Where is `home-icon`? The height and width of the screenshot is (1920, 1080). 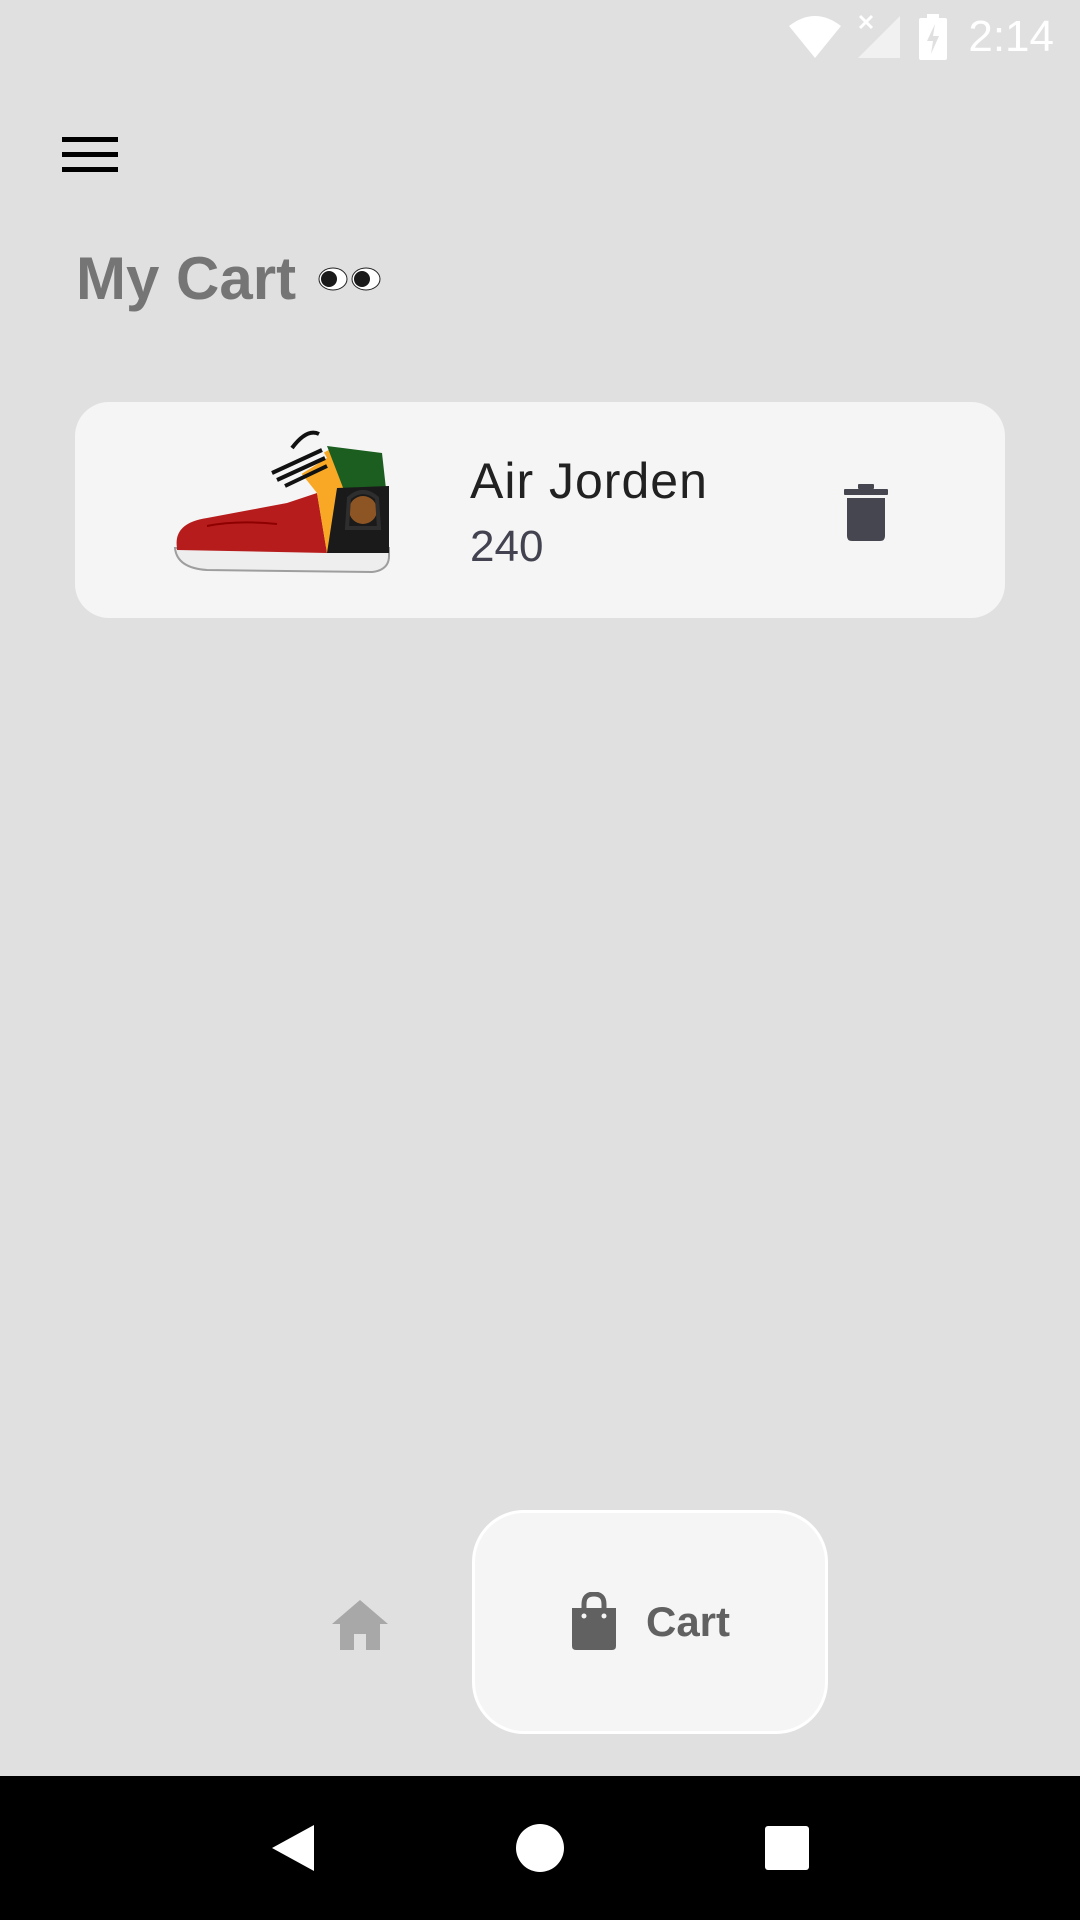 home-icon is located at coordinates (360, 1625).